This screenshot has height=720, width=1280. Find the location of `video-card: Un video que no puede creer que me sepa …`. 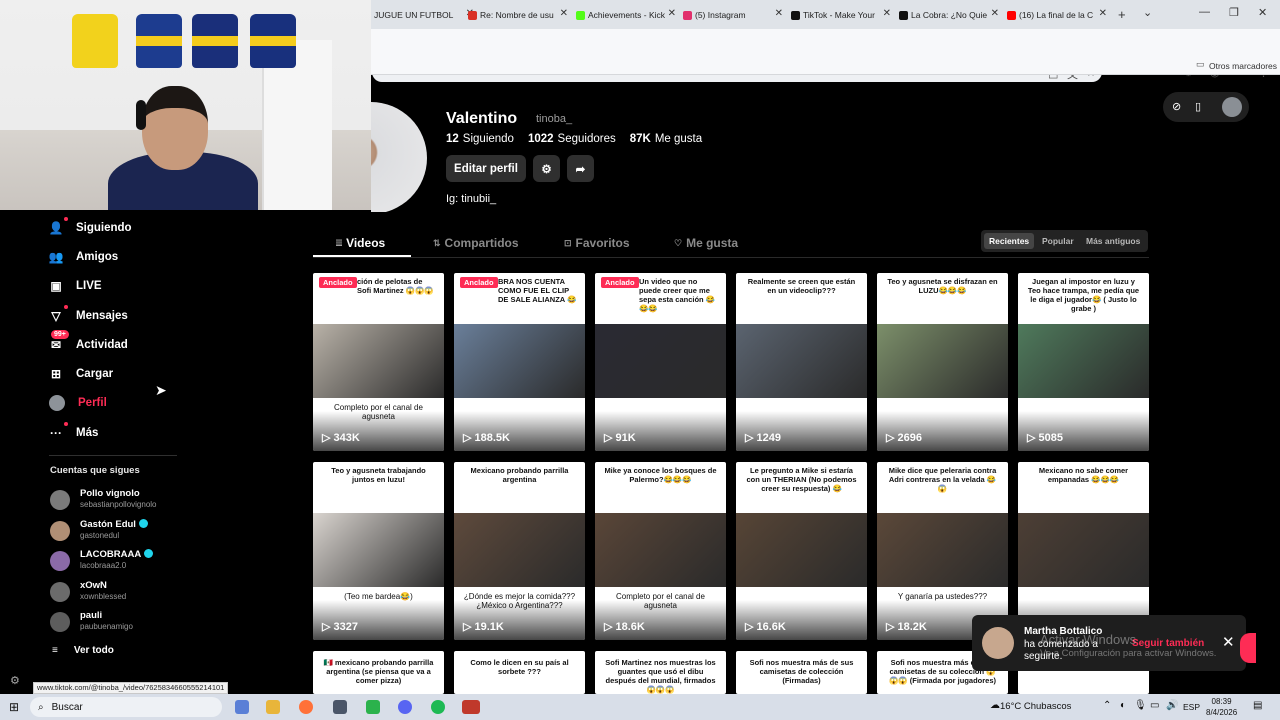

video-card: Un video que no puede creer que me sepa … is located at coordinates (660, 362).